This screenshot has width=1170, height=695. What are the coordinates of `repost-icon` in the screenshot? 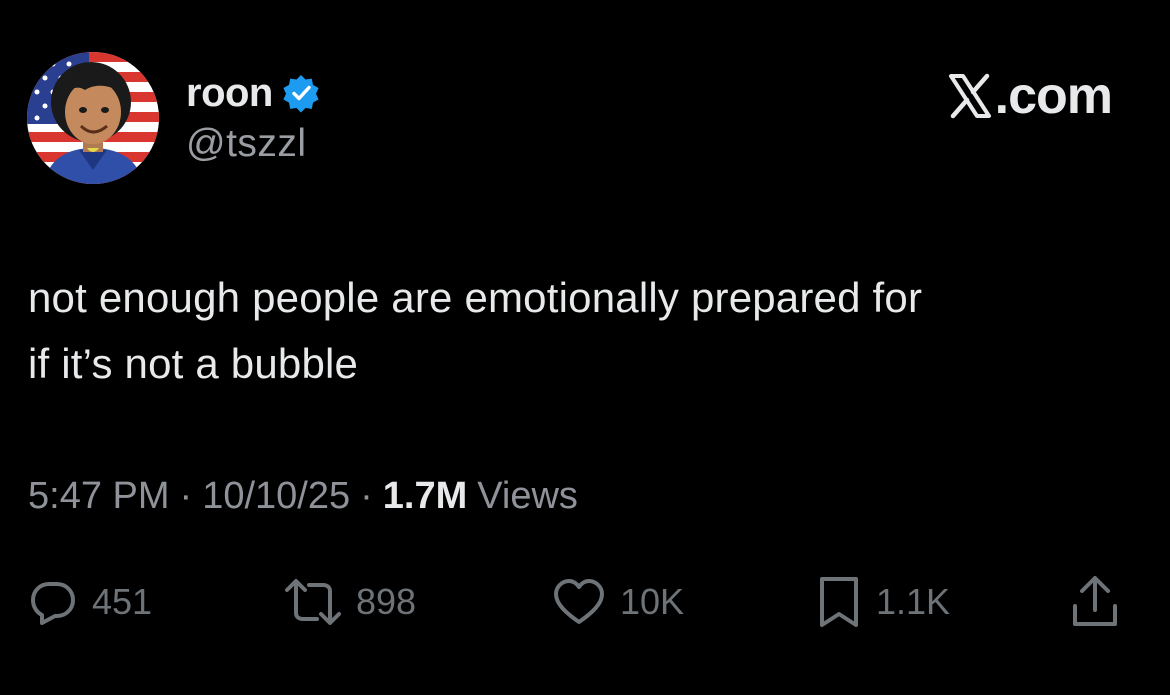 It's located at (313, 602).